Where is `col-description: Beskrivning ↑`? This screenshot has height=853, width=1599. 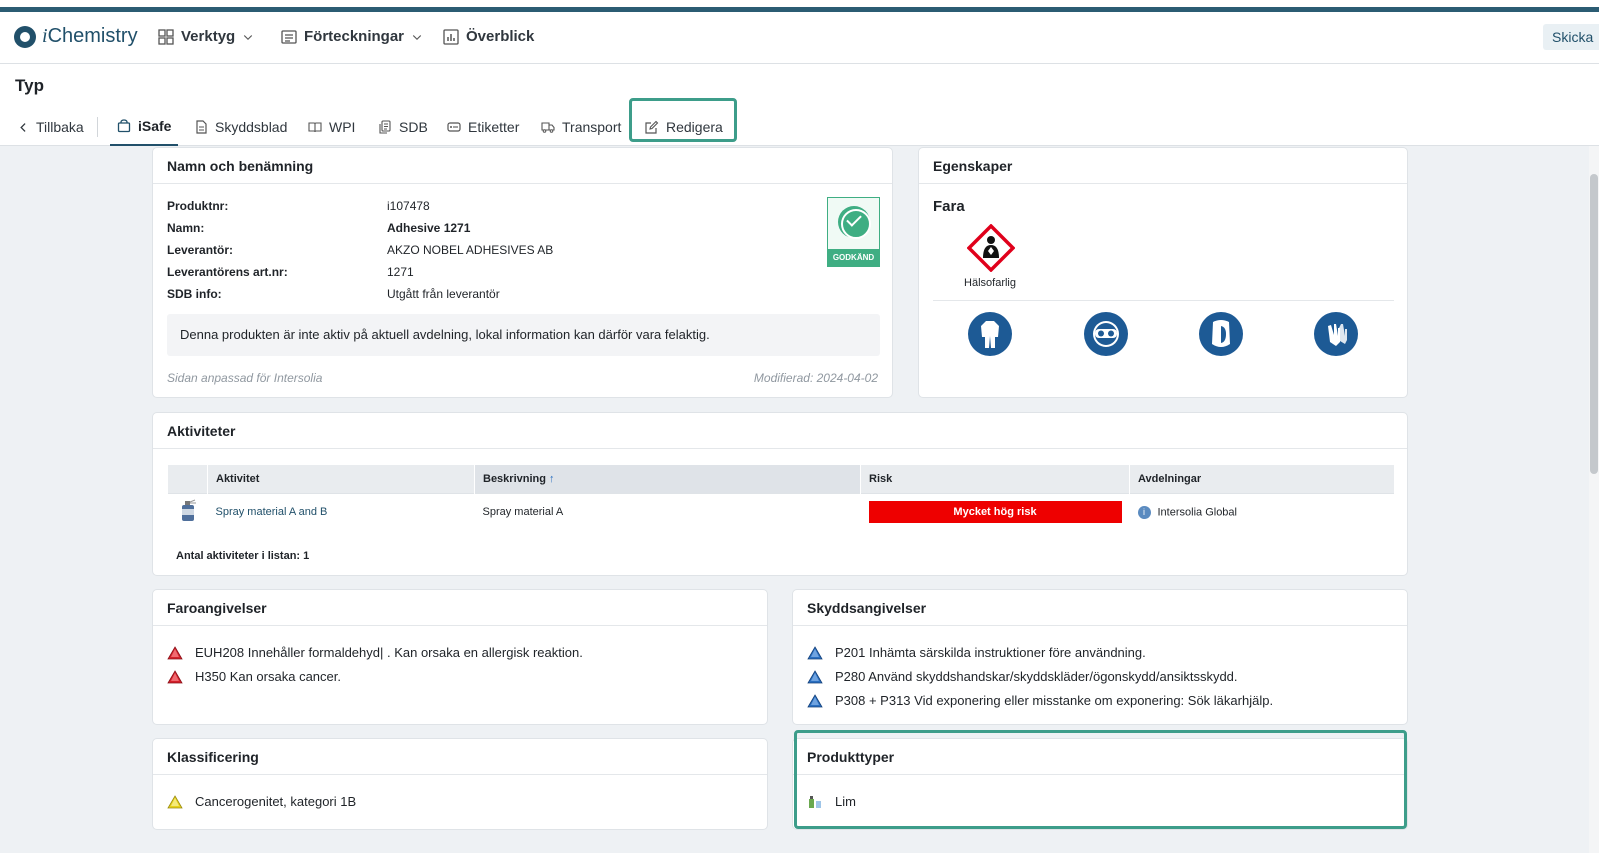 col-description: Beskrivning ↑ is located at coordinates (667, 479).